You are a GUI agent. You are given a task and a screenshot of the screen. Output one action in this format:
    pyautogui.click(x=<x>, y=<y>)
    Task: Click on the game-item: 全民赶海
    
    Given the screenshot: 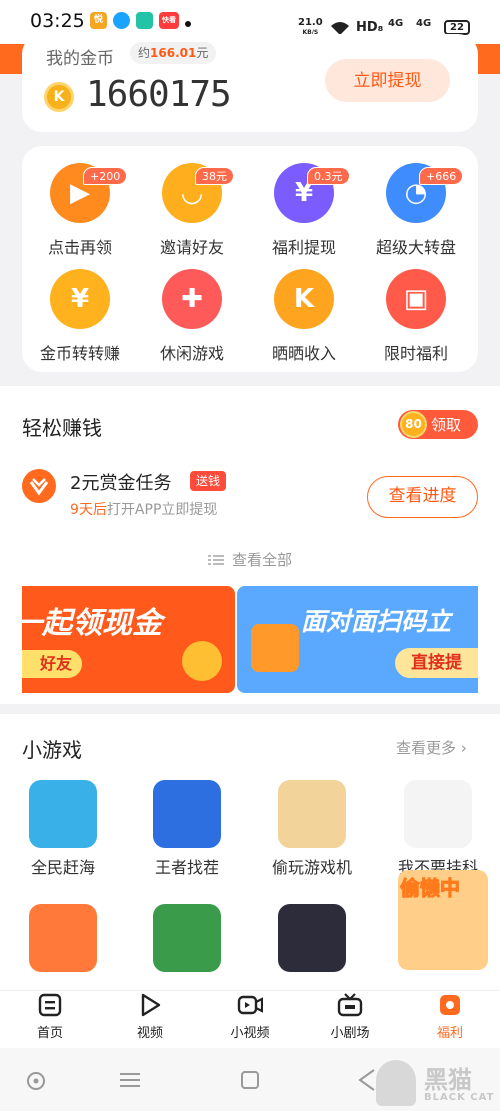 What is the action you would take?
    pyautogui.click(x=63, y=835)
    